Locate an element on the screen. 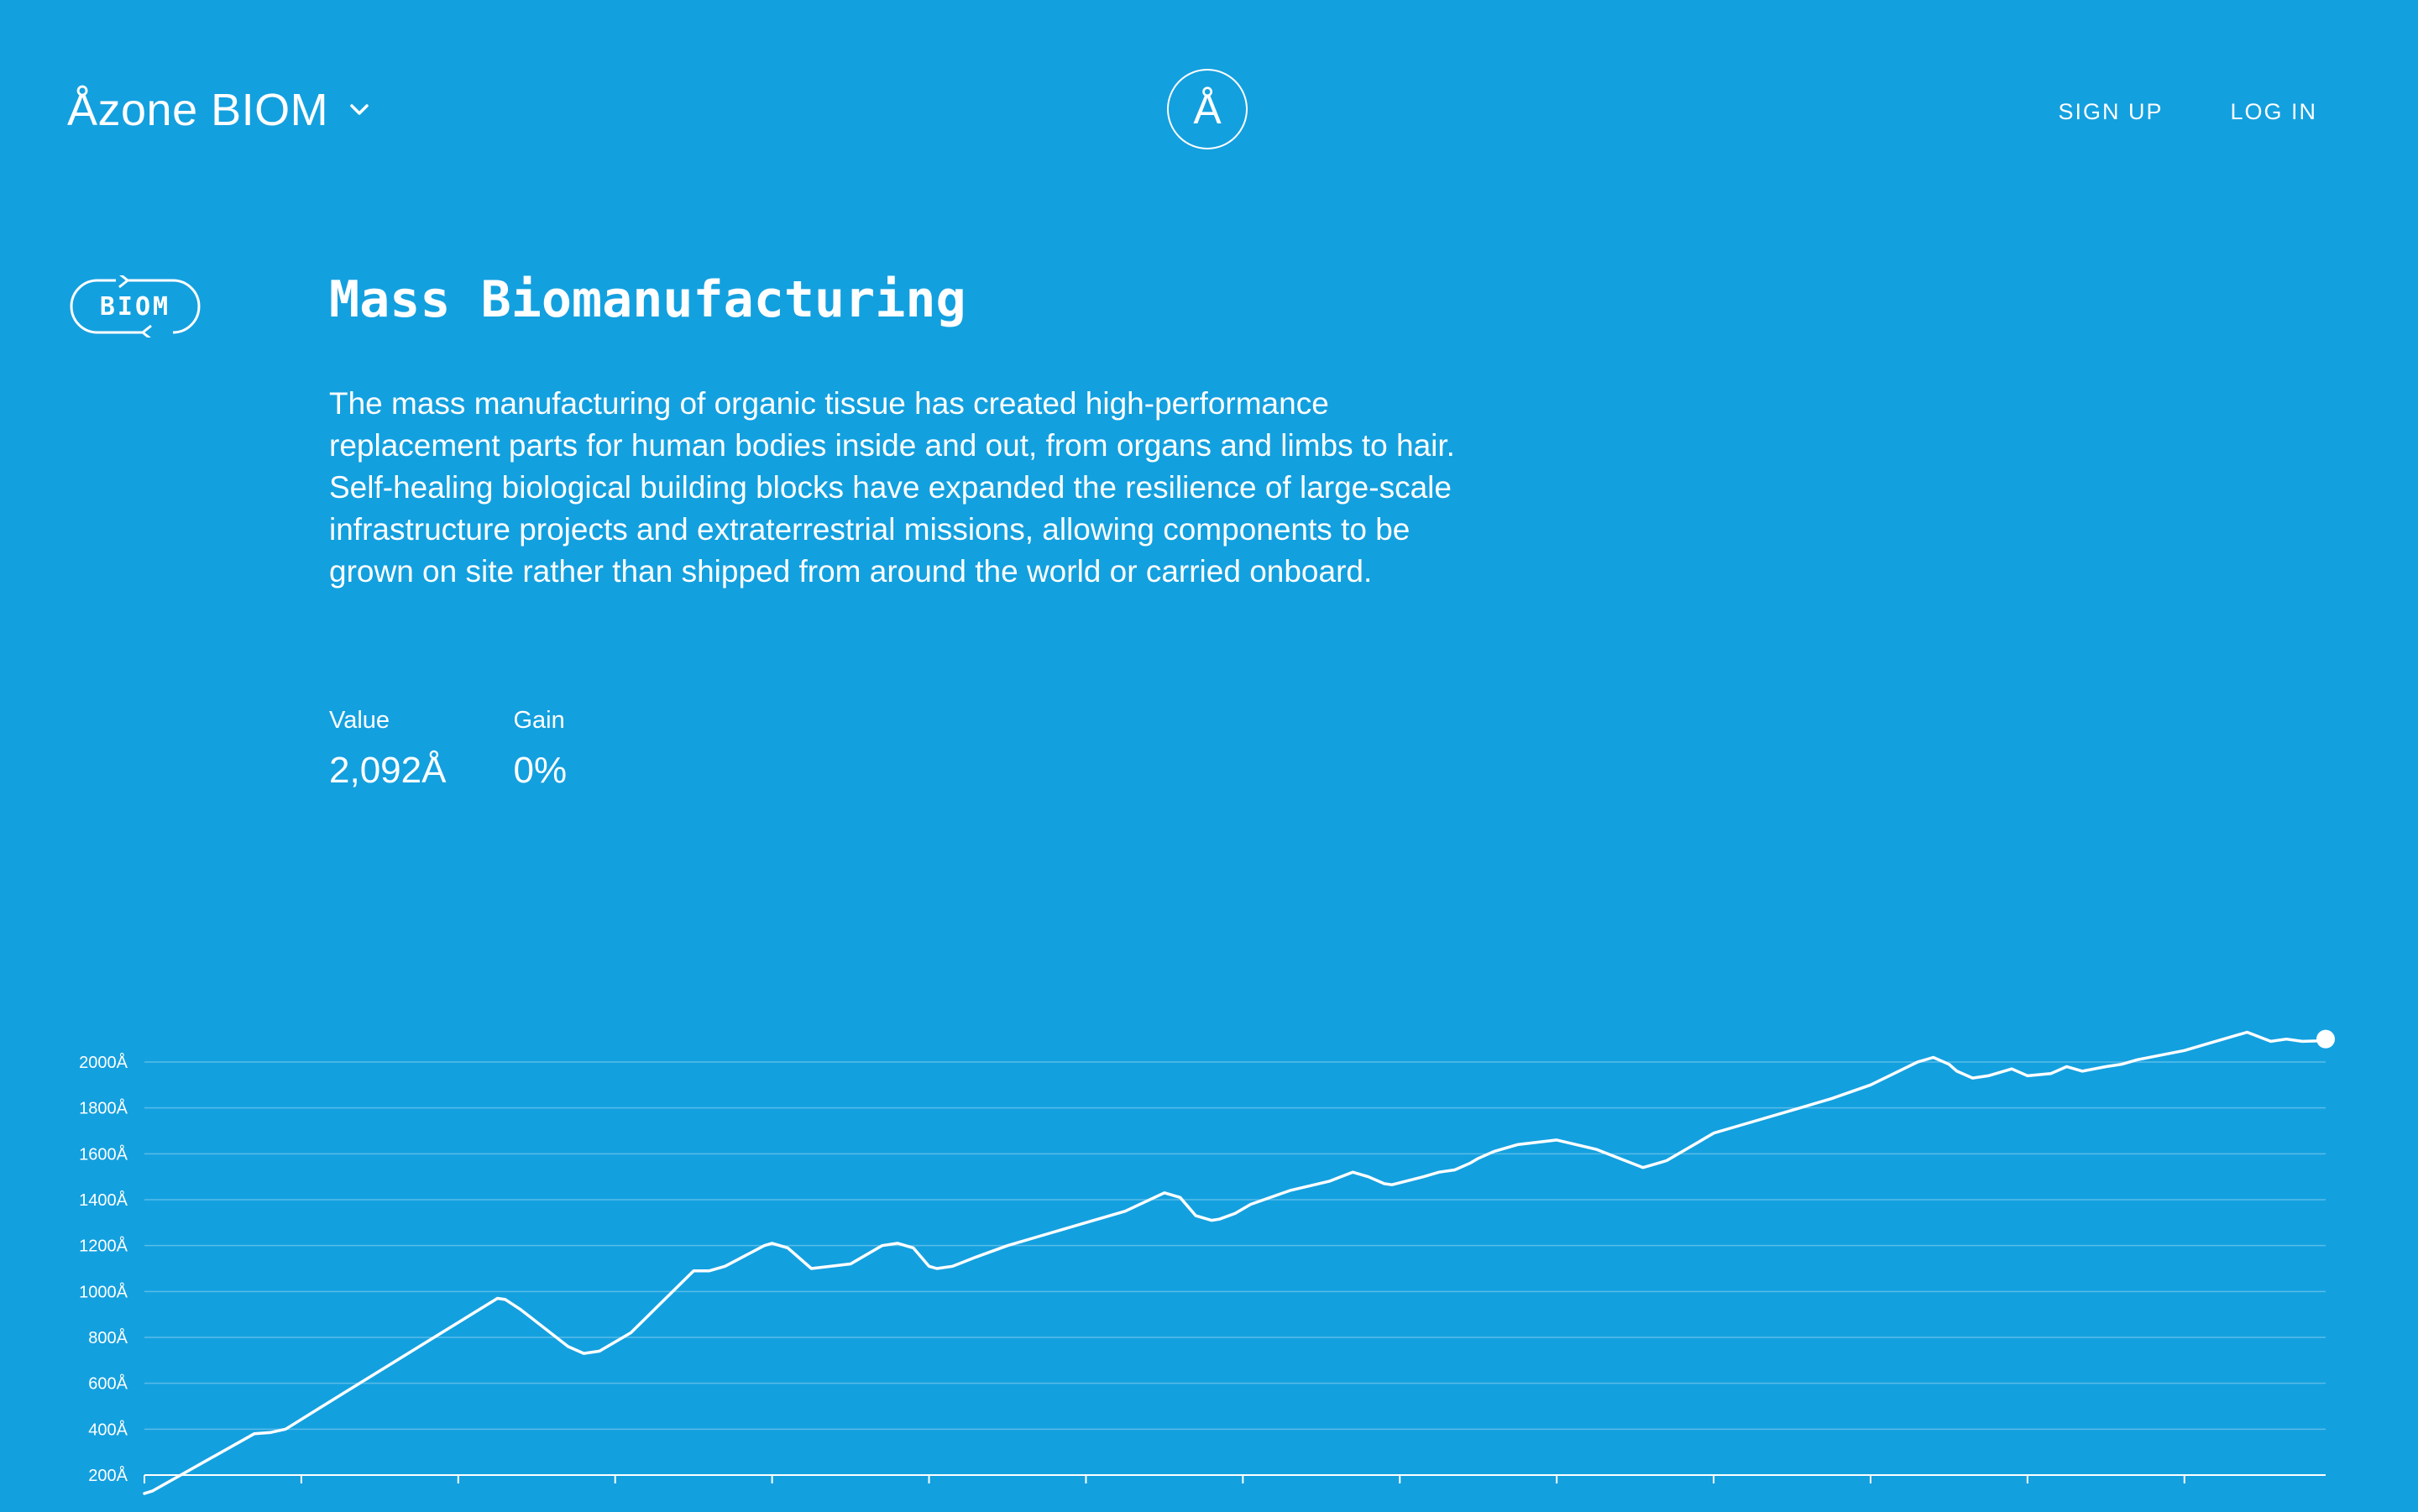 This screenshot has width=2418, height=1512. brand-menu-button: Åzone BIOM is located at coordinates (219, 110).